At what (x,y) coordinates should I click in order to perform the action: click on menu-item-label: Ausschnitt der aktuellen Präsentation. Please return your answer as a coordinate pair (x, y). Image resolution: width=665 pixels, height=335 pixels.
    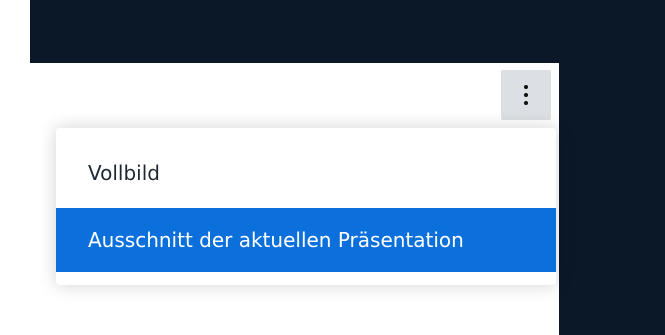
    Looking at the image, I should click on (276, 240).